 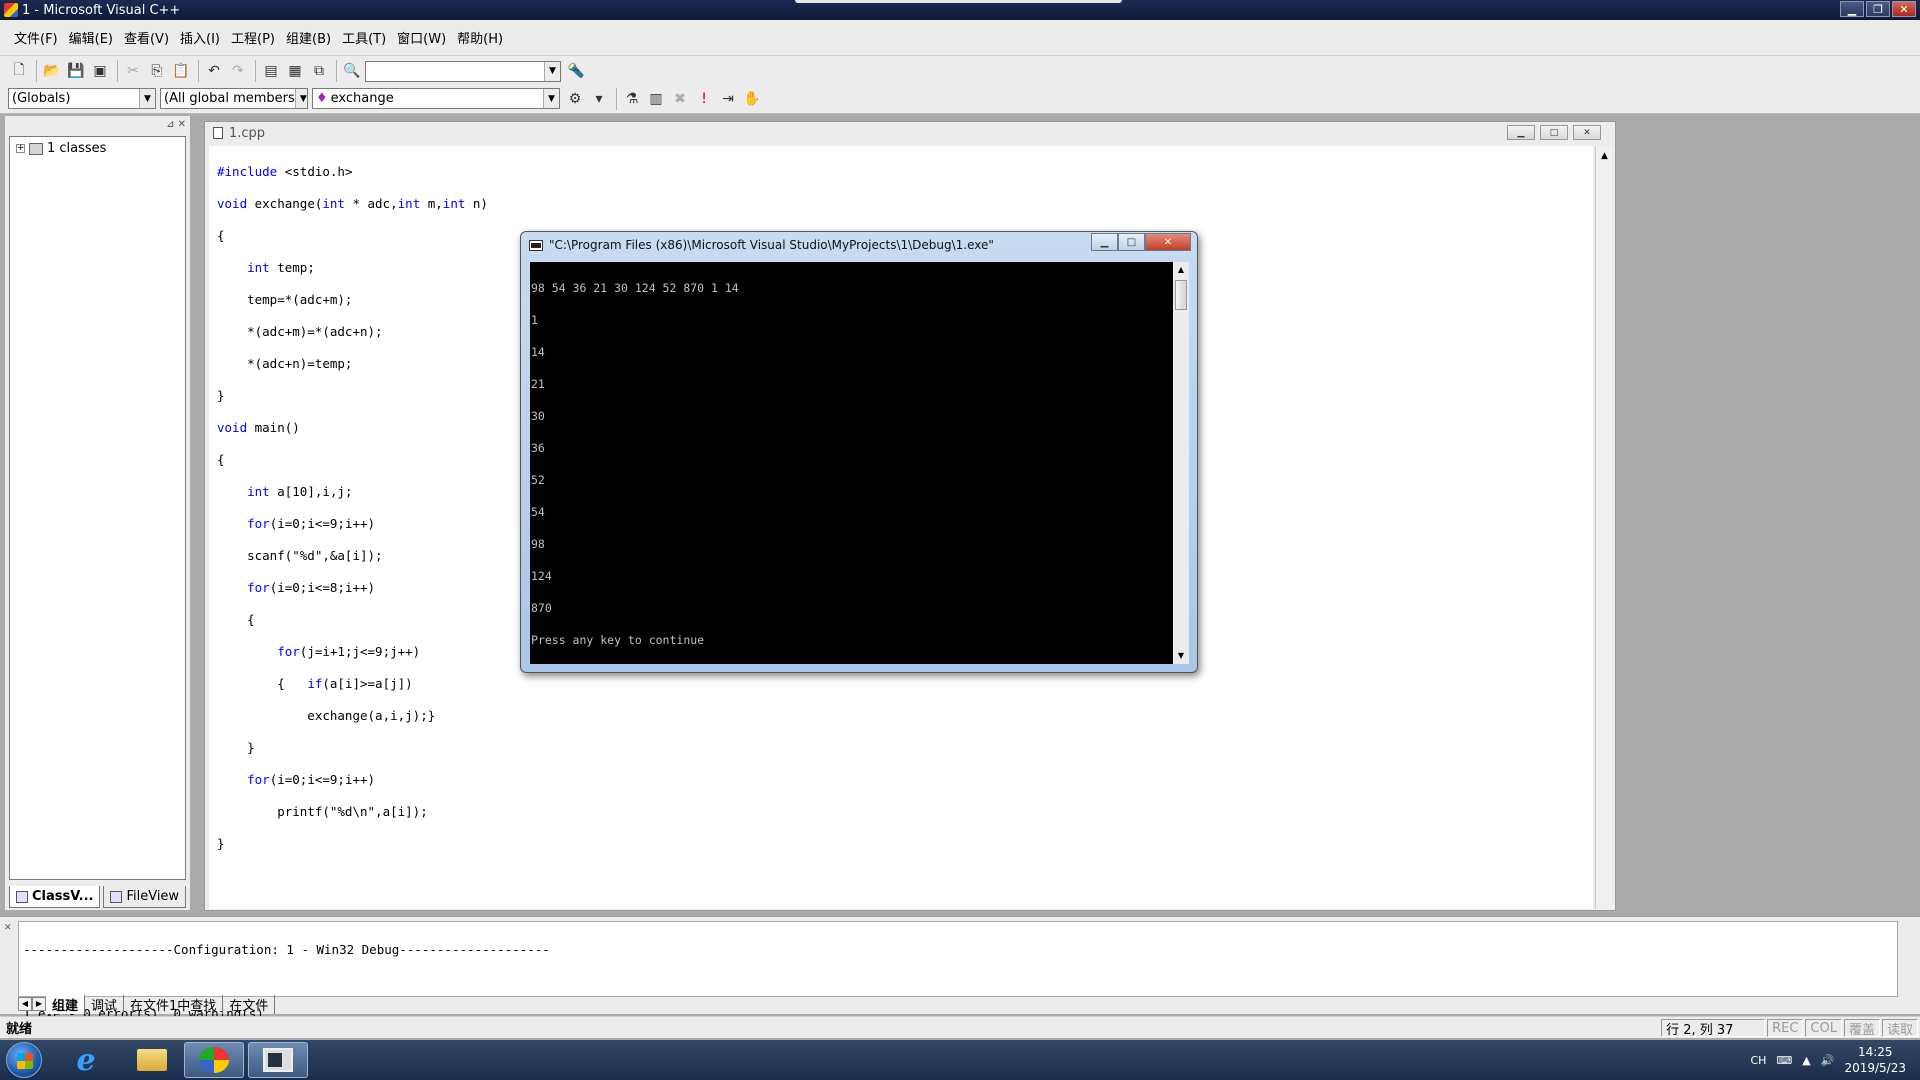 I want to click on close-button: ✕, so click(x=1904, y=9).